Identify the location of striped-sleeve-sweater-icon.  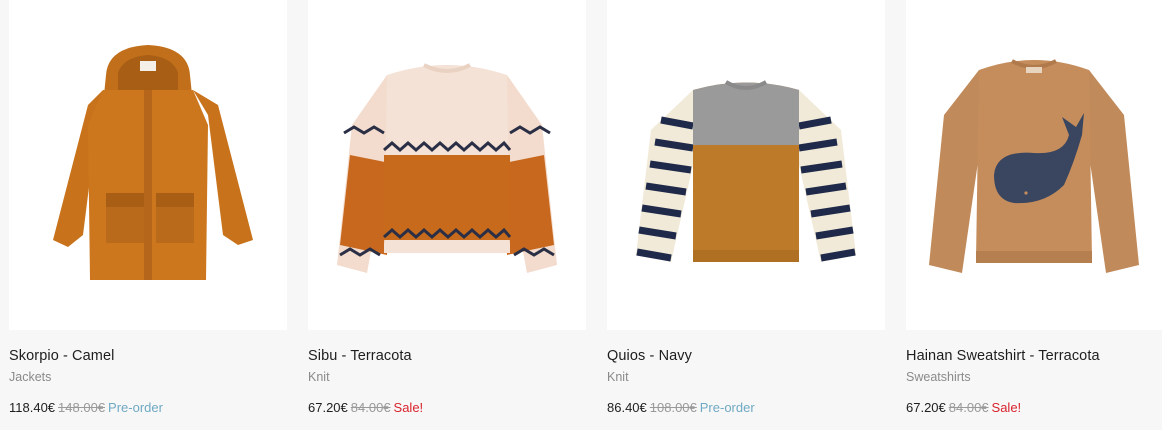
(746, 171).